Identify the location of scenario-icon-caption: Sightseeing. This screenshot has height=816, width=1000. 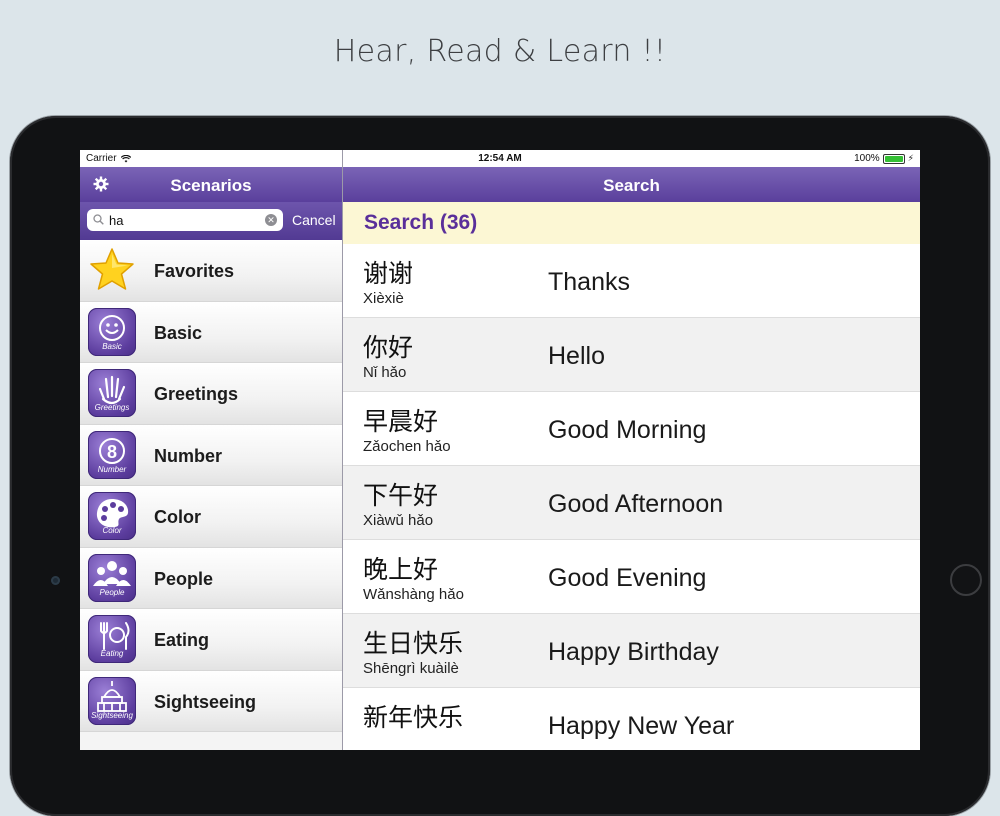
(112, 715).